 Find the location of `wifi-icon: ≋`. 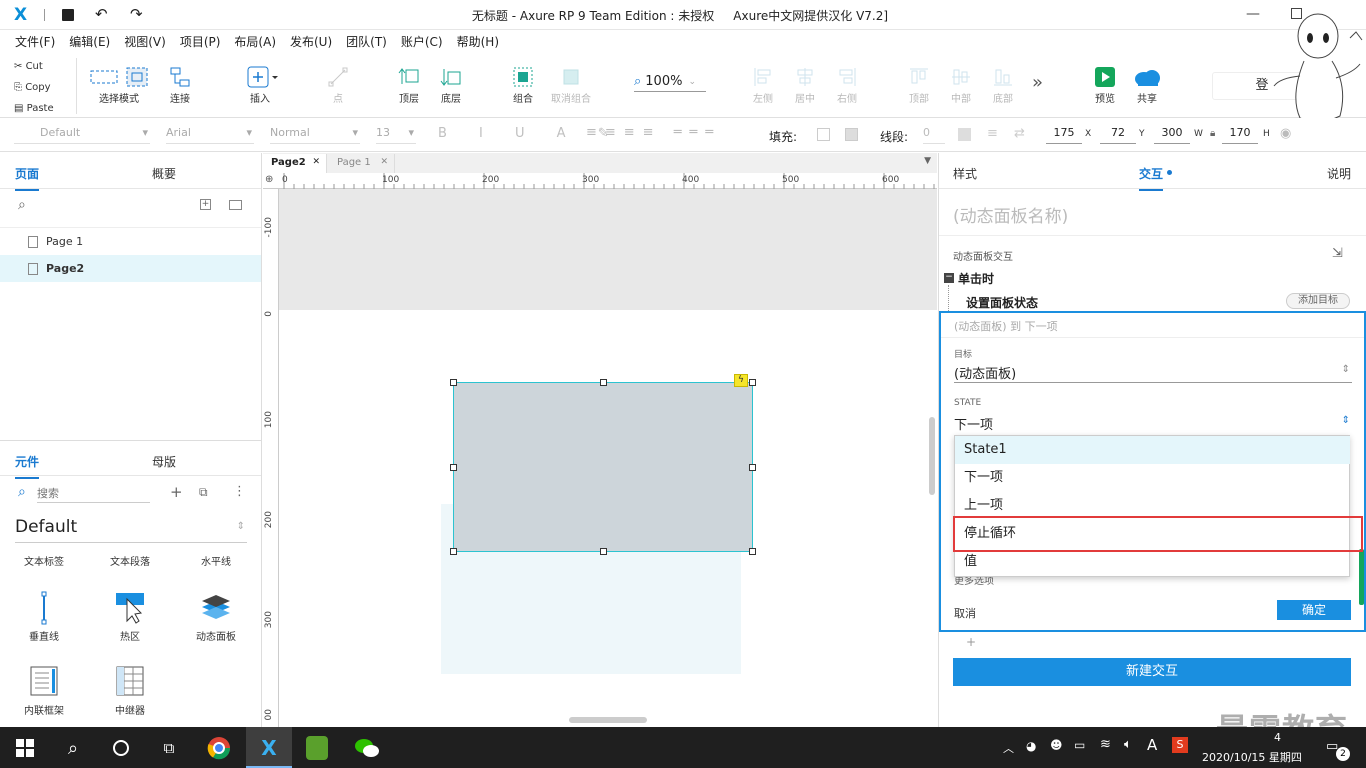

wifi-icon: ≋ is located at coordinates (1105, 744).